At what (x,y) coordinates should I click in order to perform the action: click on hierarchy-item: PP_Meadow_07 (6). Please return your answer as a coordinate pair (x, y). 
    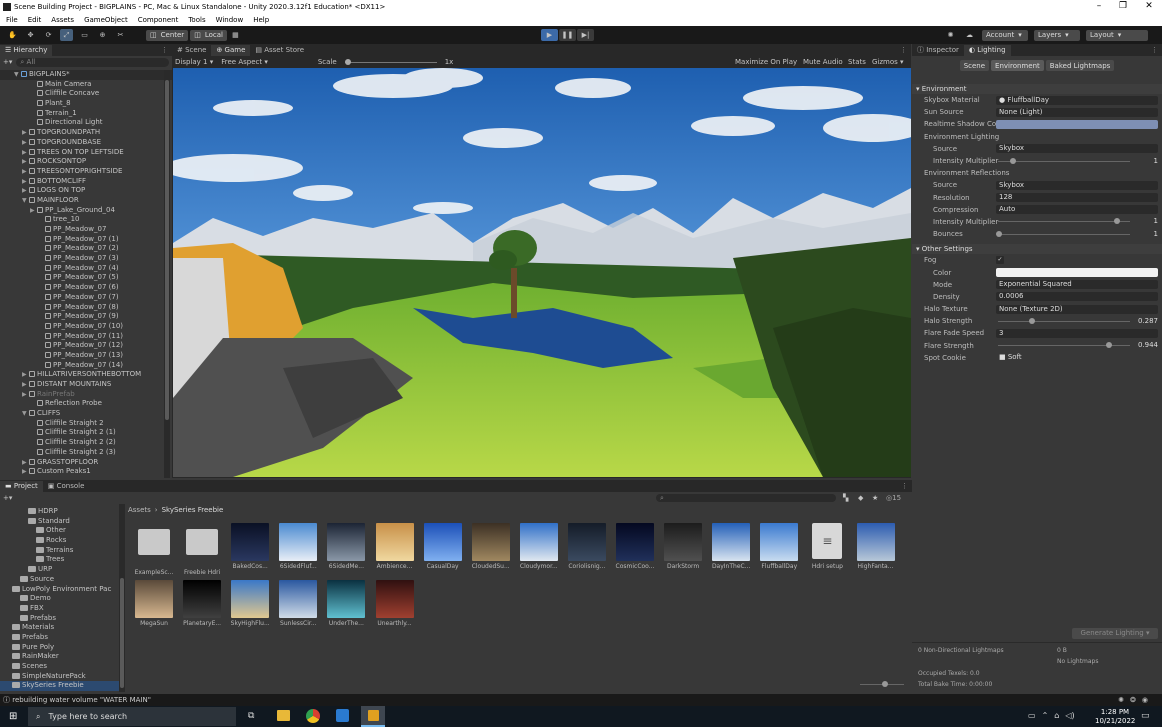
    Looking at the image, I should click on (86, 288).